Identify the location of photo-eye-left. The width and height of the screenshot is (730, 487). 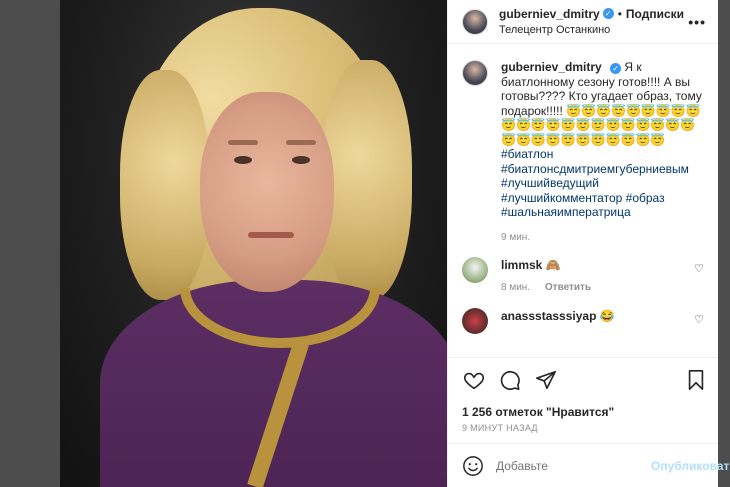
(243, 160).